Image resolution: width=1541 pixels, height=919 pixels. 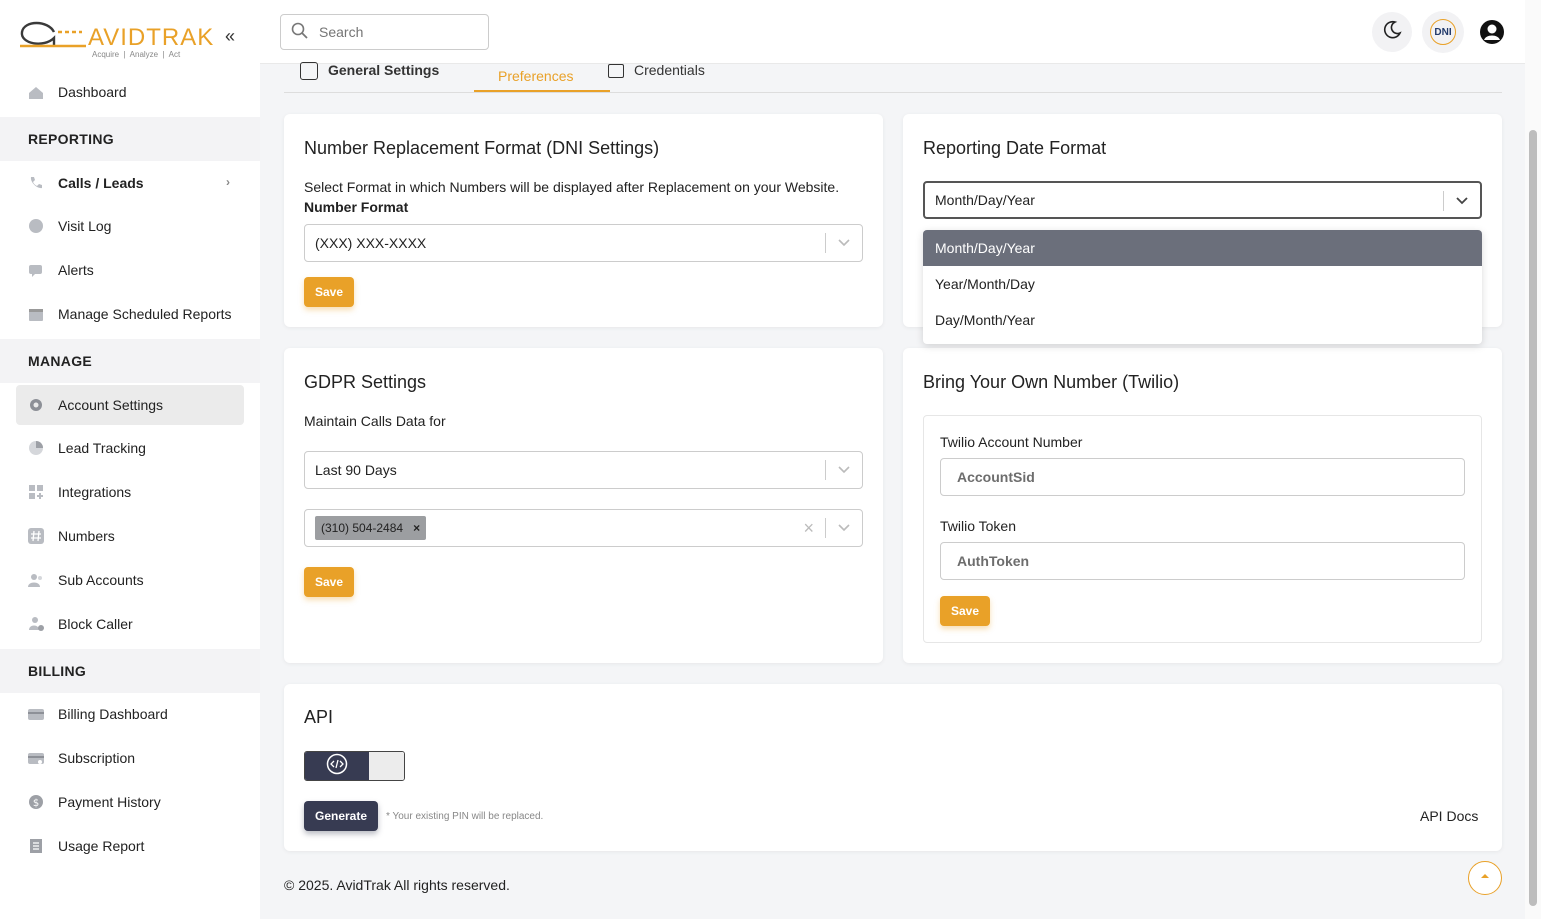 I want to click on sidebar-item-block-caller: Block Caller, so click(x=130, y=624).